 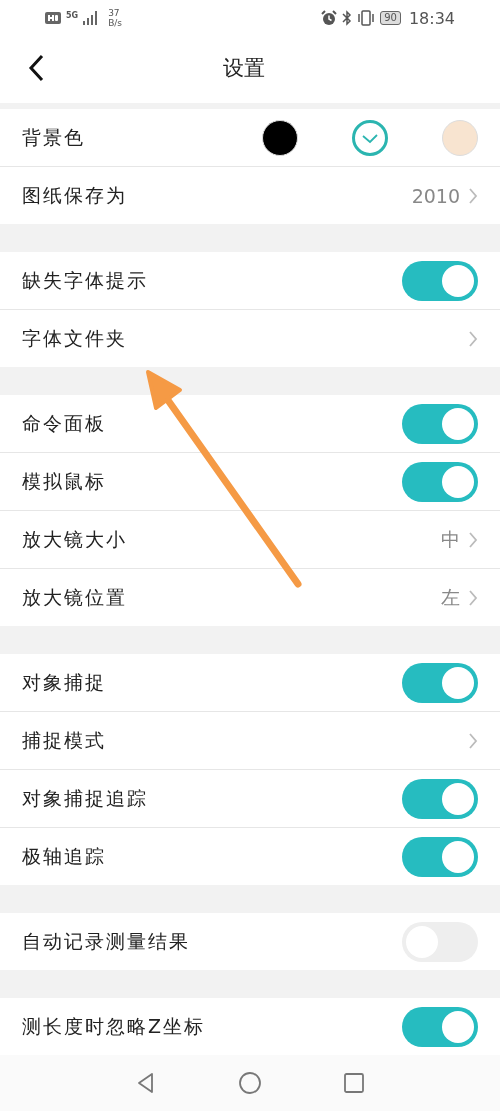 I want to click on home-nav-icon, so click(x=250, y=1083).